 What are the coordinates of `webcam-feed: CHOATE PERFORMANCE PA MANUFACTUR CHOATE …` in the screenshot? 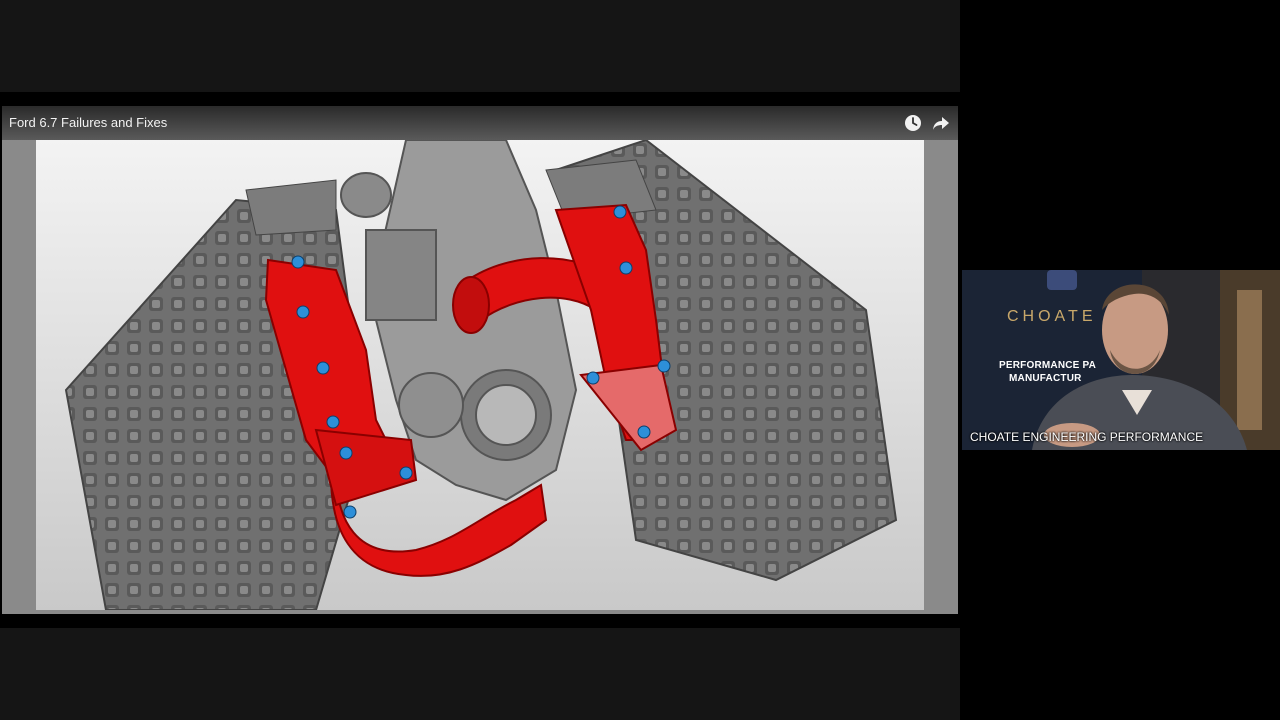 It's located at (1121, 360).